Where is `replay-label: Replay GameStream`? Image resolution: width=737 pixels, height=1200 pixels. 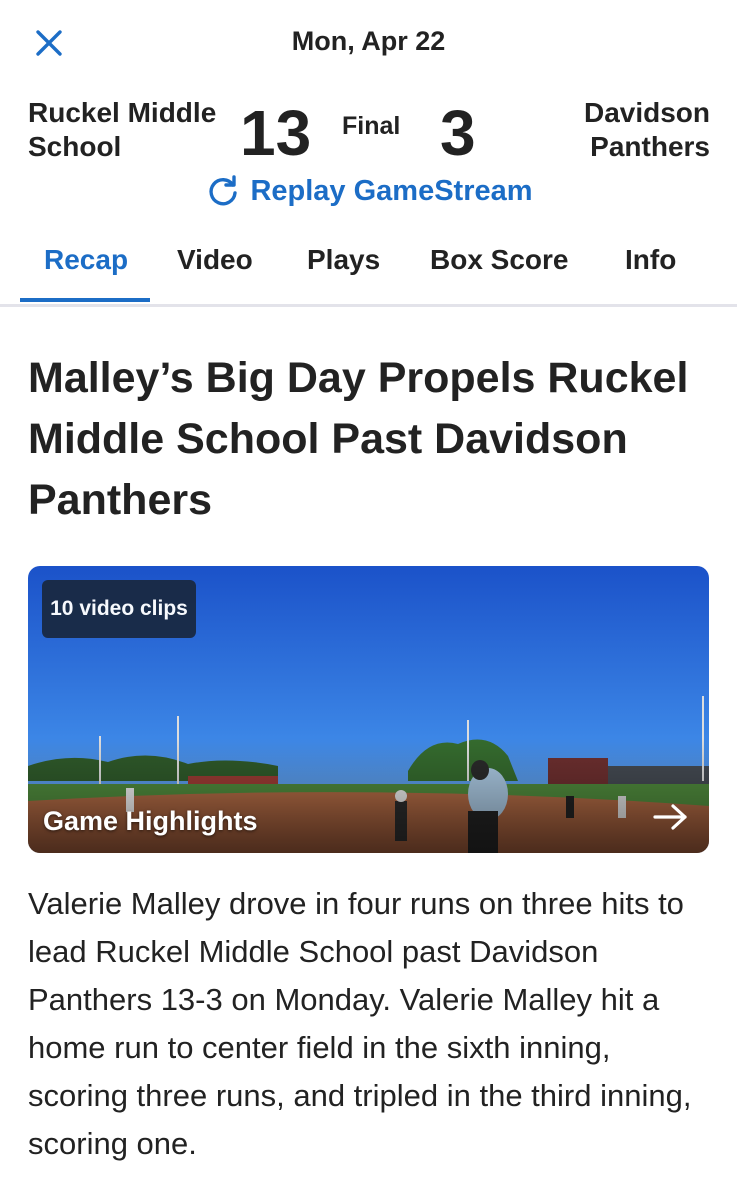 replay-label: Replay GameStream is located at coordinates (391, 190).